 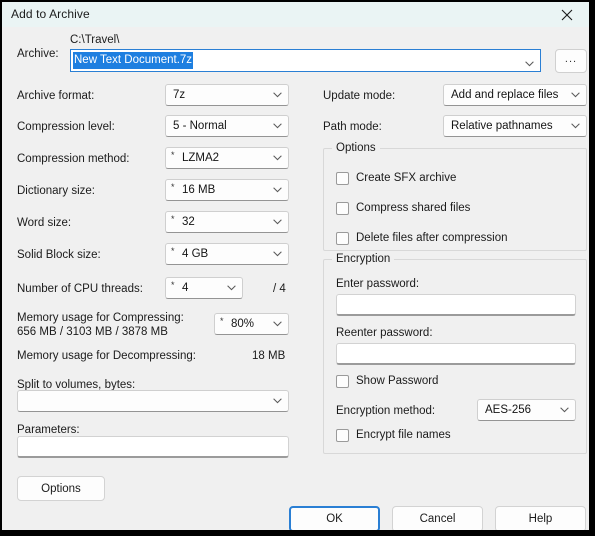 What do you see at coordinates (540, 518) in the screenshot?
I see `help-button: Help` at bounding box center [540, 518].